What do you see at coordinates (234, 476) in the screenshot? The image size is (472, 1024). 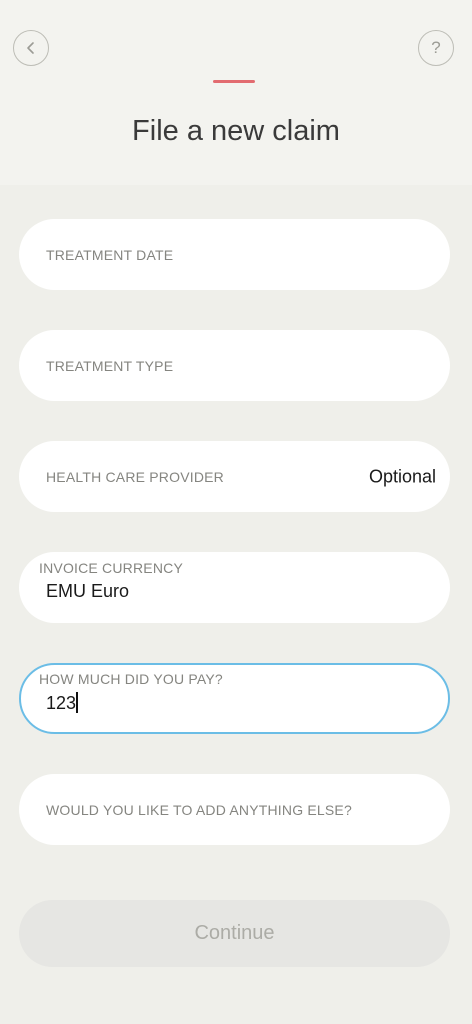 I see `health-care-provider-field: HEALTH CARE PROVIDER Optional` at bounding box center [234, 476].